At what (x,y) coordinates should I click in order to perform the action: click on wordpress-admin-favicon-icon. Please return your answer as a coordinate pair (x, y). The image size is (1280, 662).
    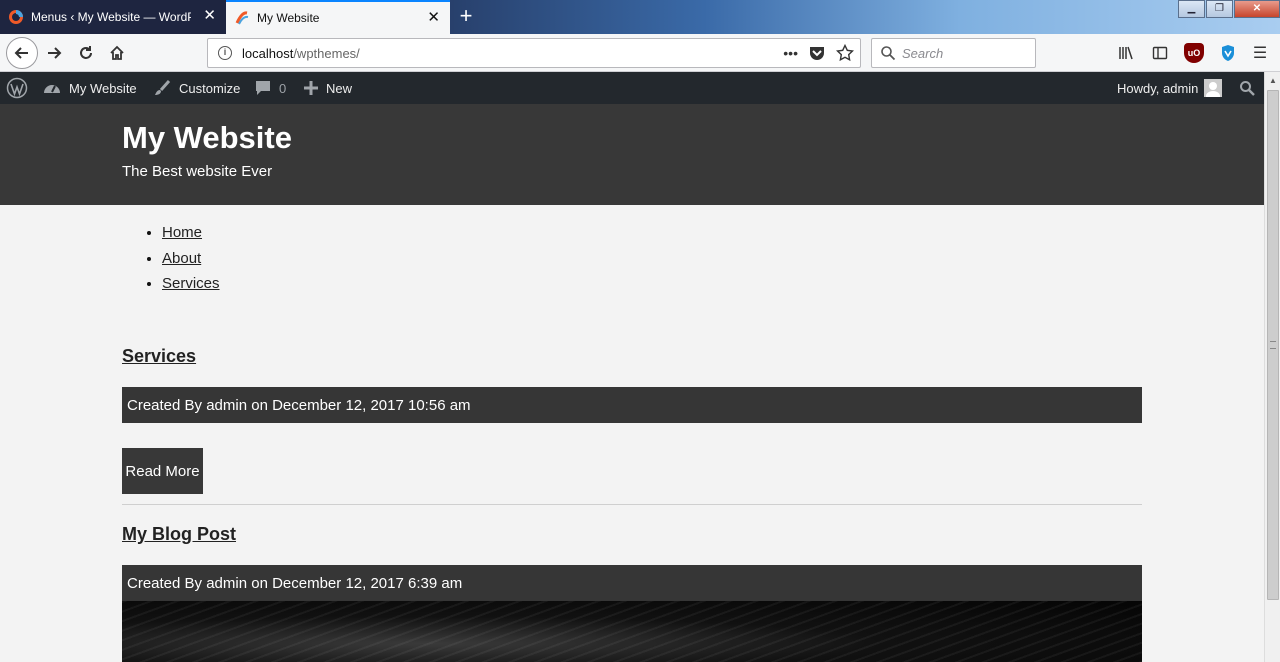
    Looking at the image, I should click on (16, 17).